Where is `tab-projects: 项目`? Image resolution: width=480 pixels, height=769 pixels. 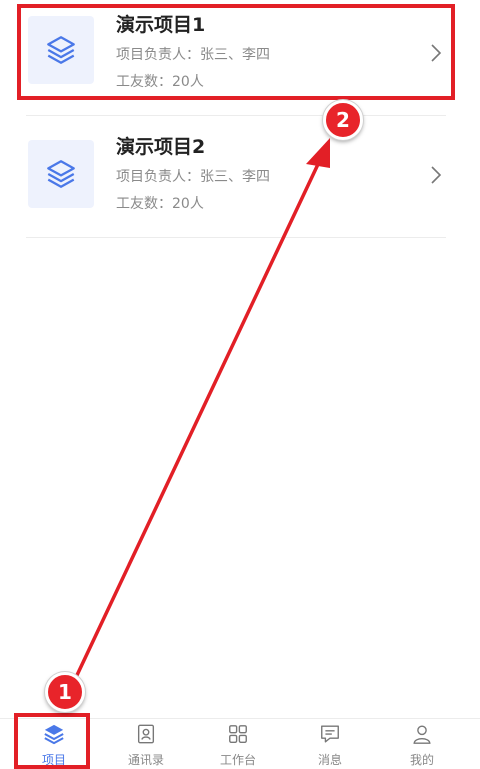
tab-projects: 项目 is located at coordinates (54, 745).